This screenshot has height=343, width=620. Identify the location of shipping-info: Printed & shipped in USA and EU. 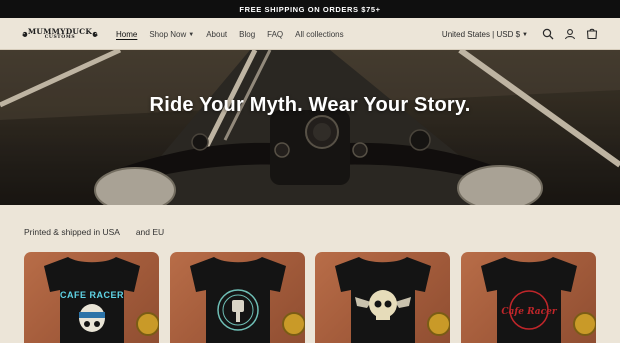
(94, 232).